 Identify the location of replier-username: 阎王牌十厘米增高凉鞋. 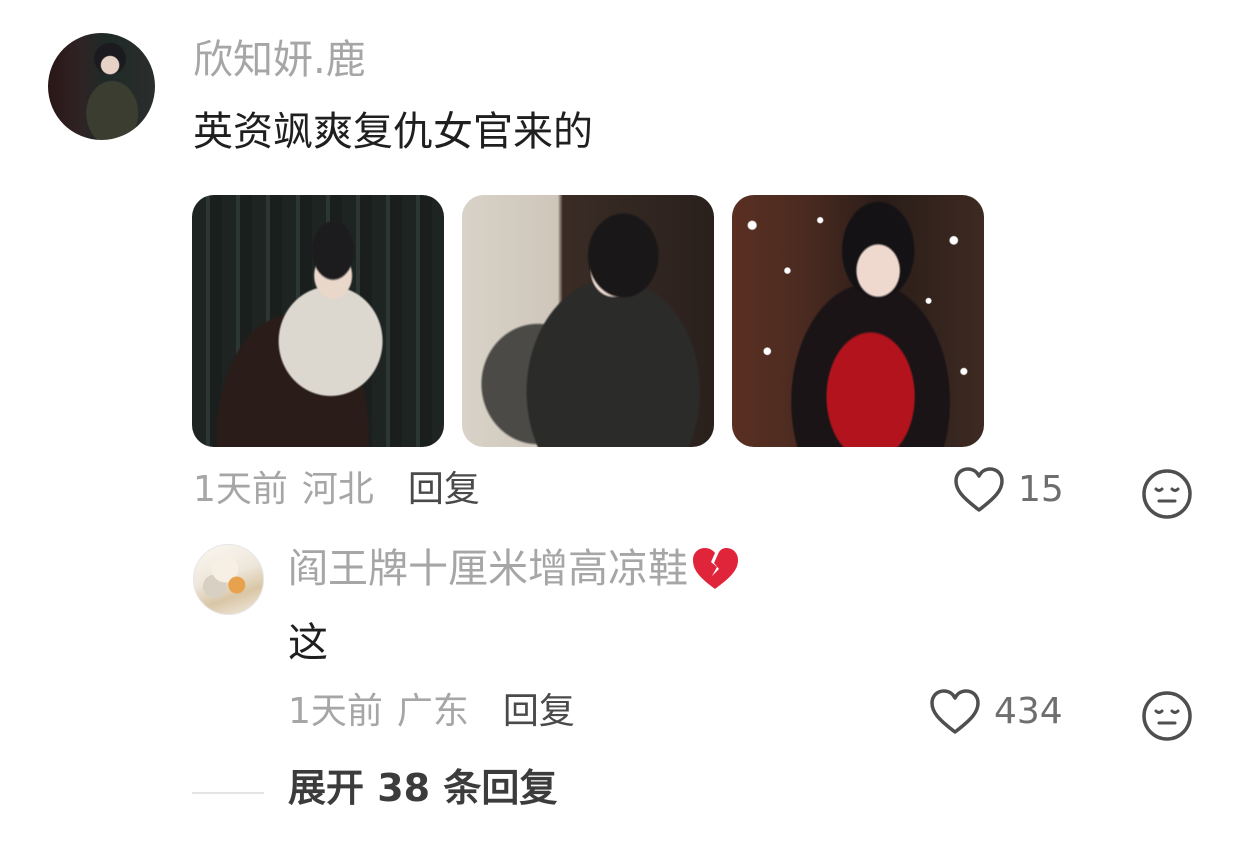
(488, 569).